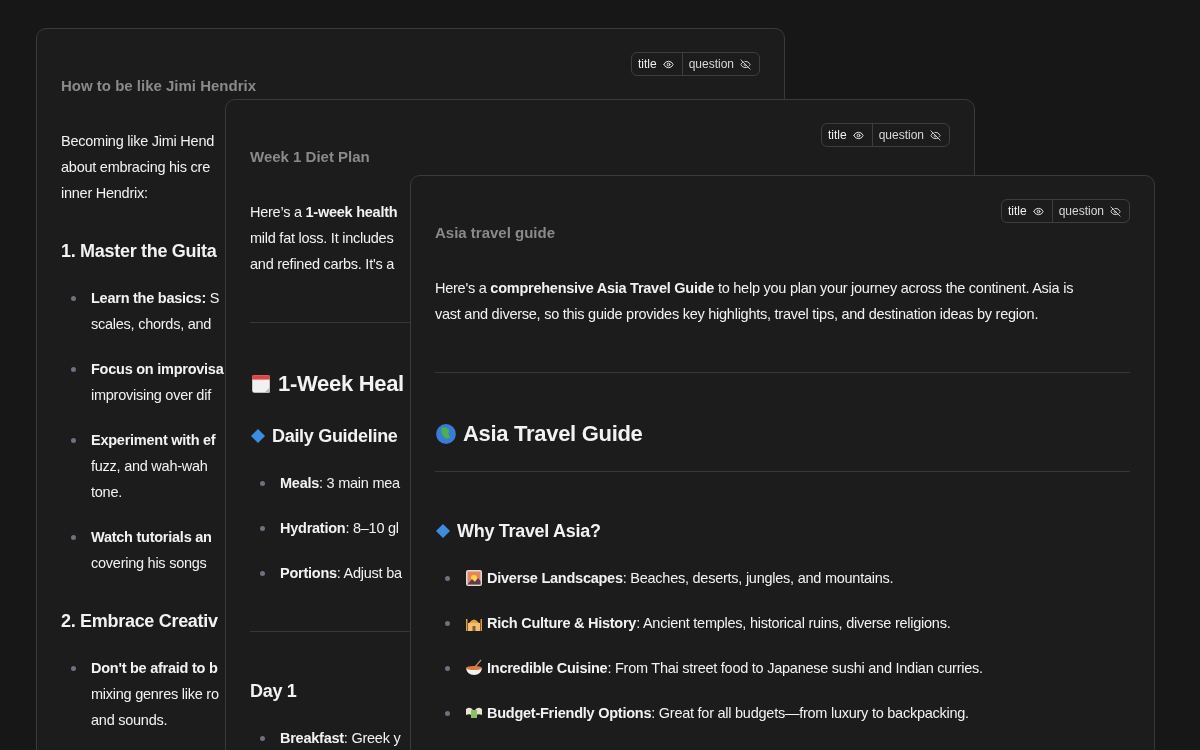 This screenshot has width=1200, height=750. What do you see at coordinates (341, 384) in the screenshot?
I see `heading: 1-Week Heal` at bounding box center [341, 384].